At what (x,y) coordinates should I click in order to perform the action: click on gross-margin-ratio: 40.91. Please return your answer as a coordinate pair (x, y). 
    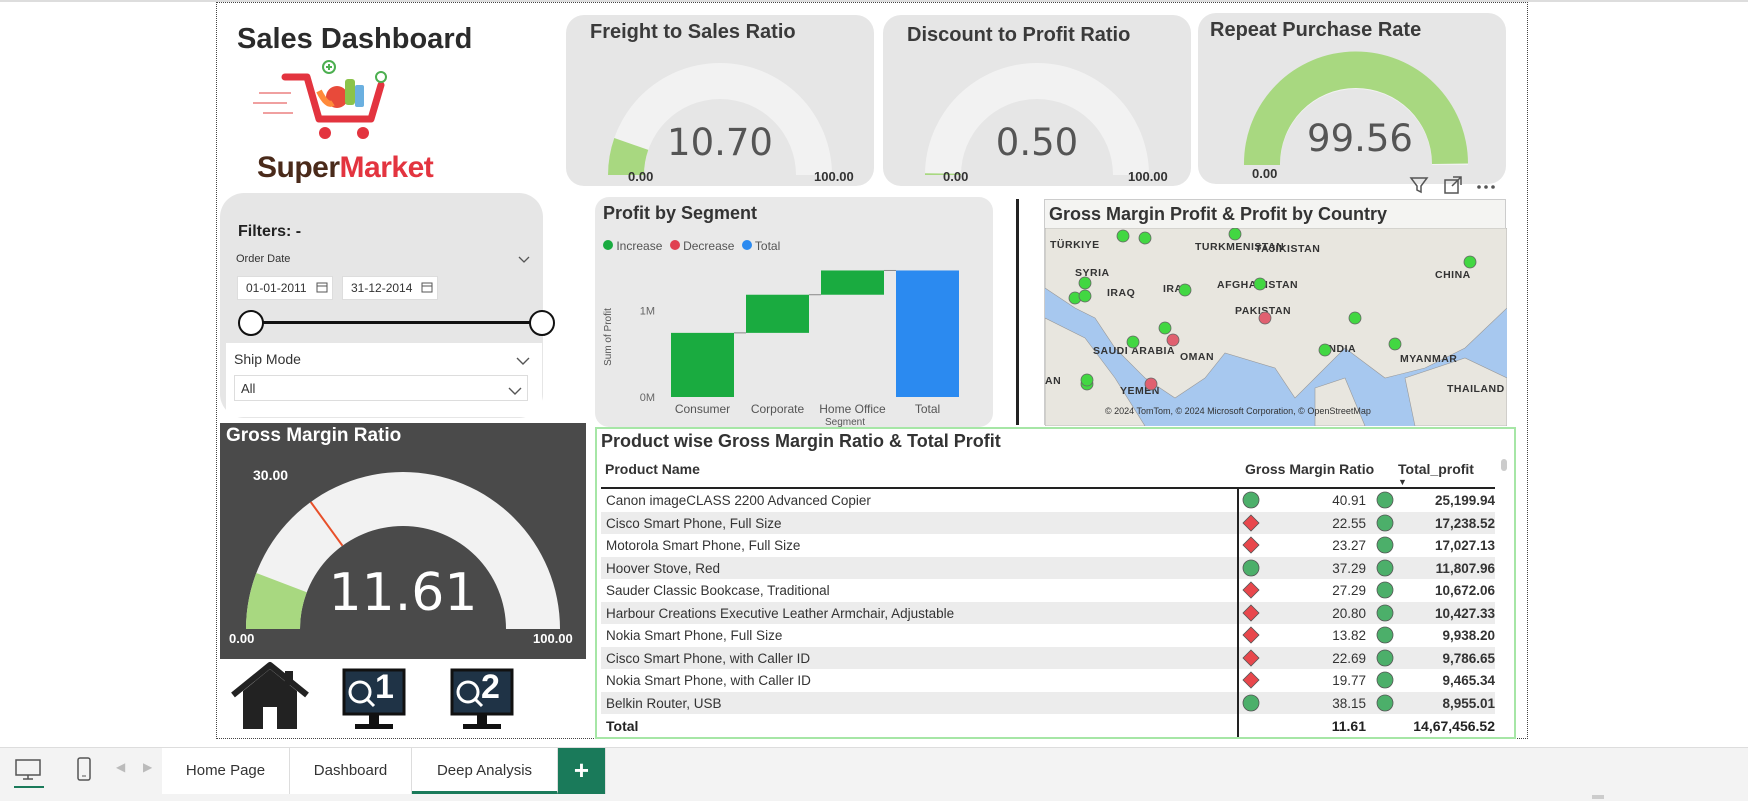
    Looking at the image, I should click on (1349, 500).